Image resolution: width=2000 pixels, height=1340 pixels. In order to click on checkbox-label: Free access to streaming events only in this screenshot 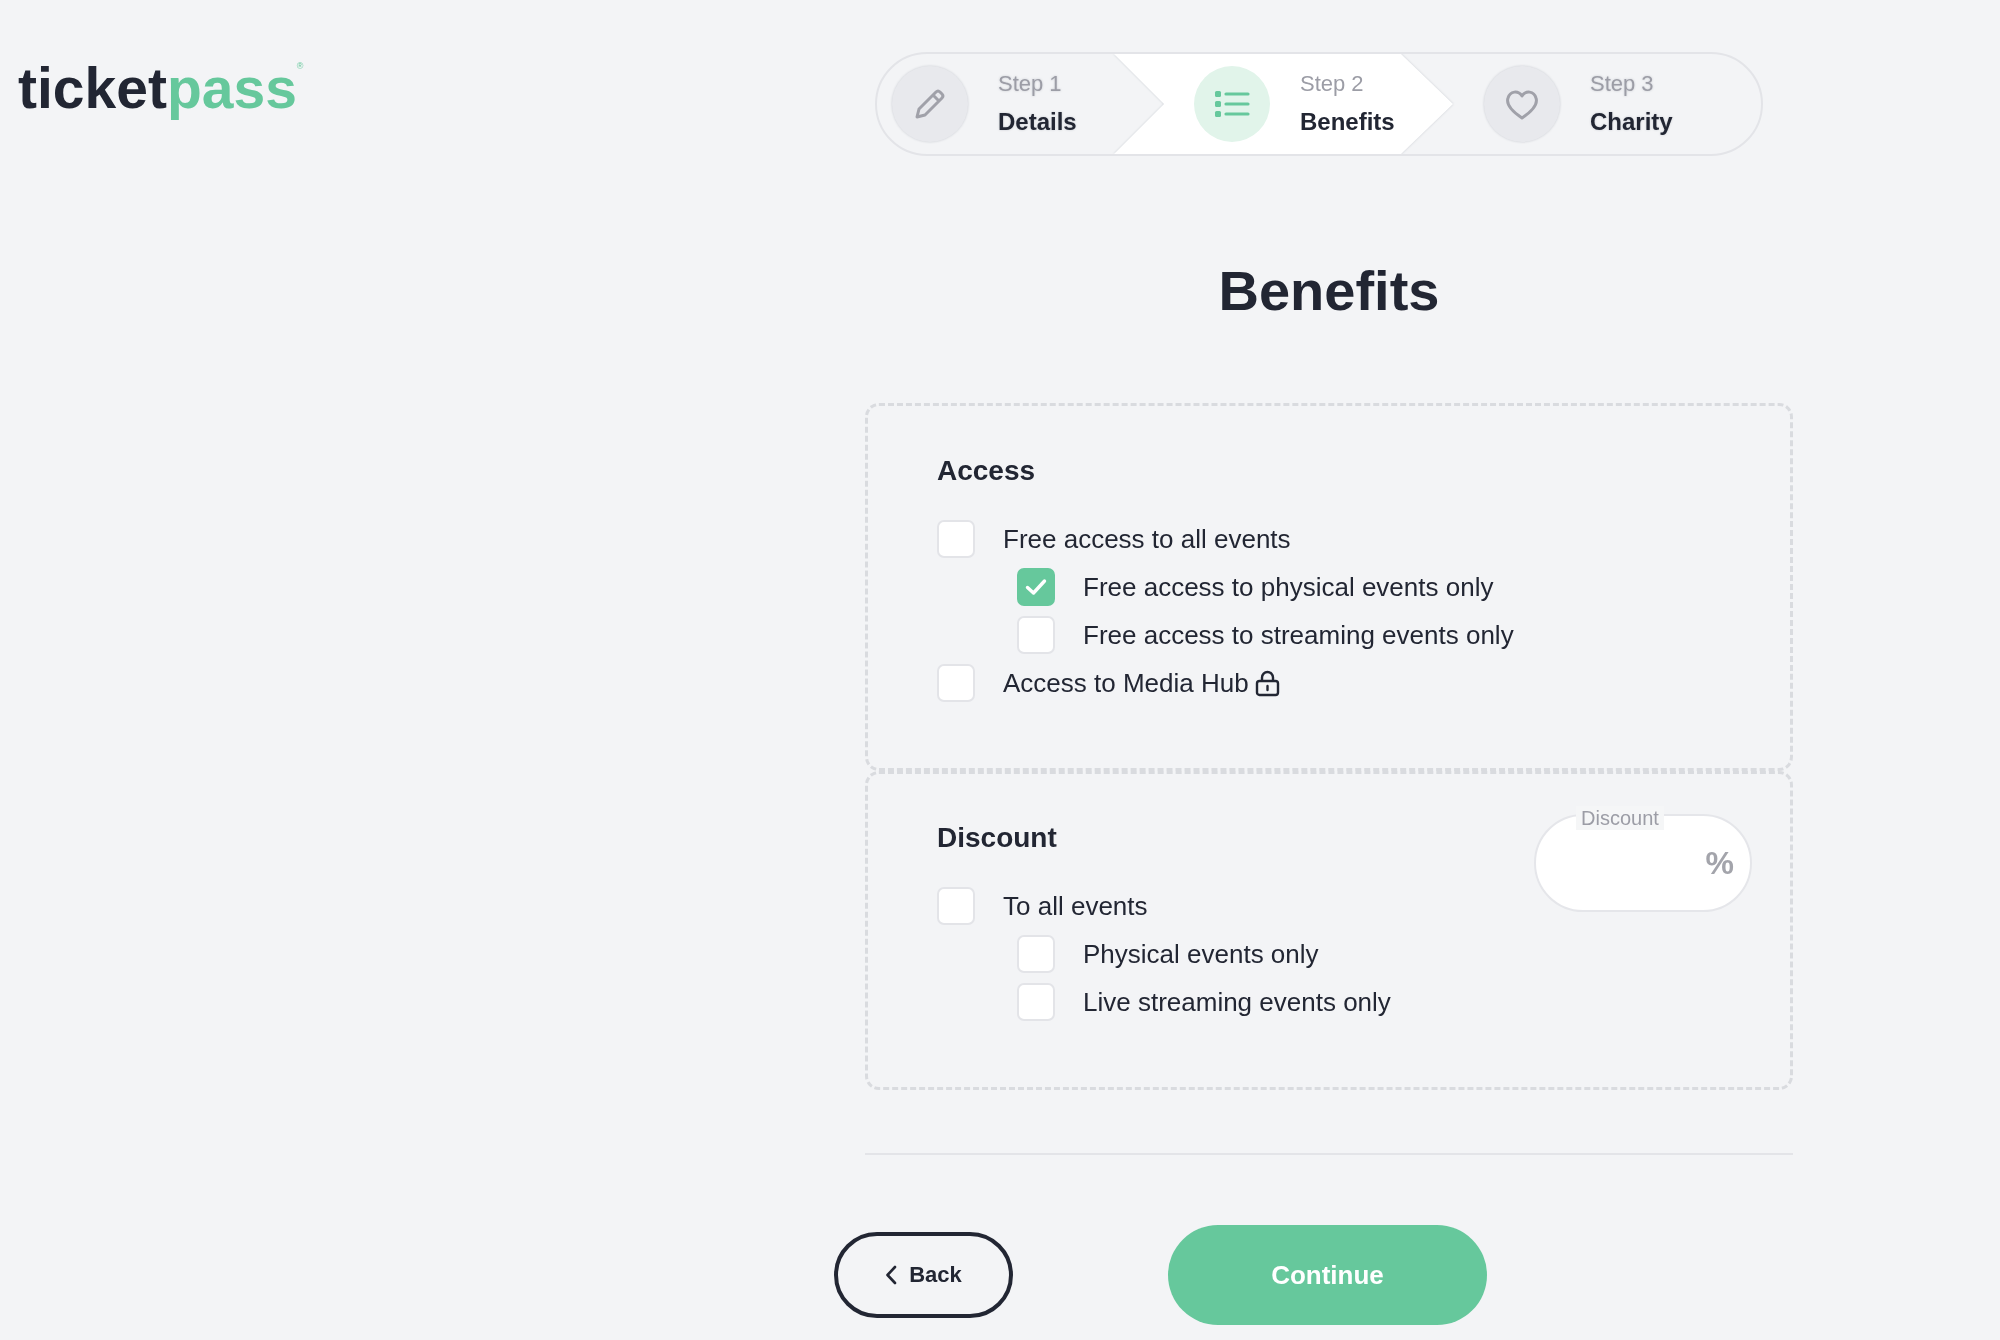, I will do `click(1298, 635)`.